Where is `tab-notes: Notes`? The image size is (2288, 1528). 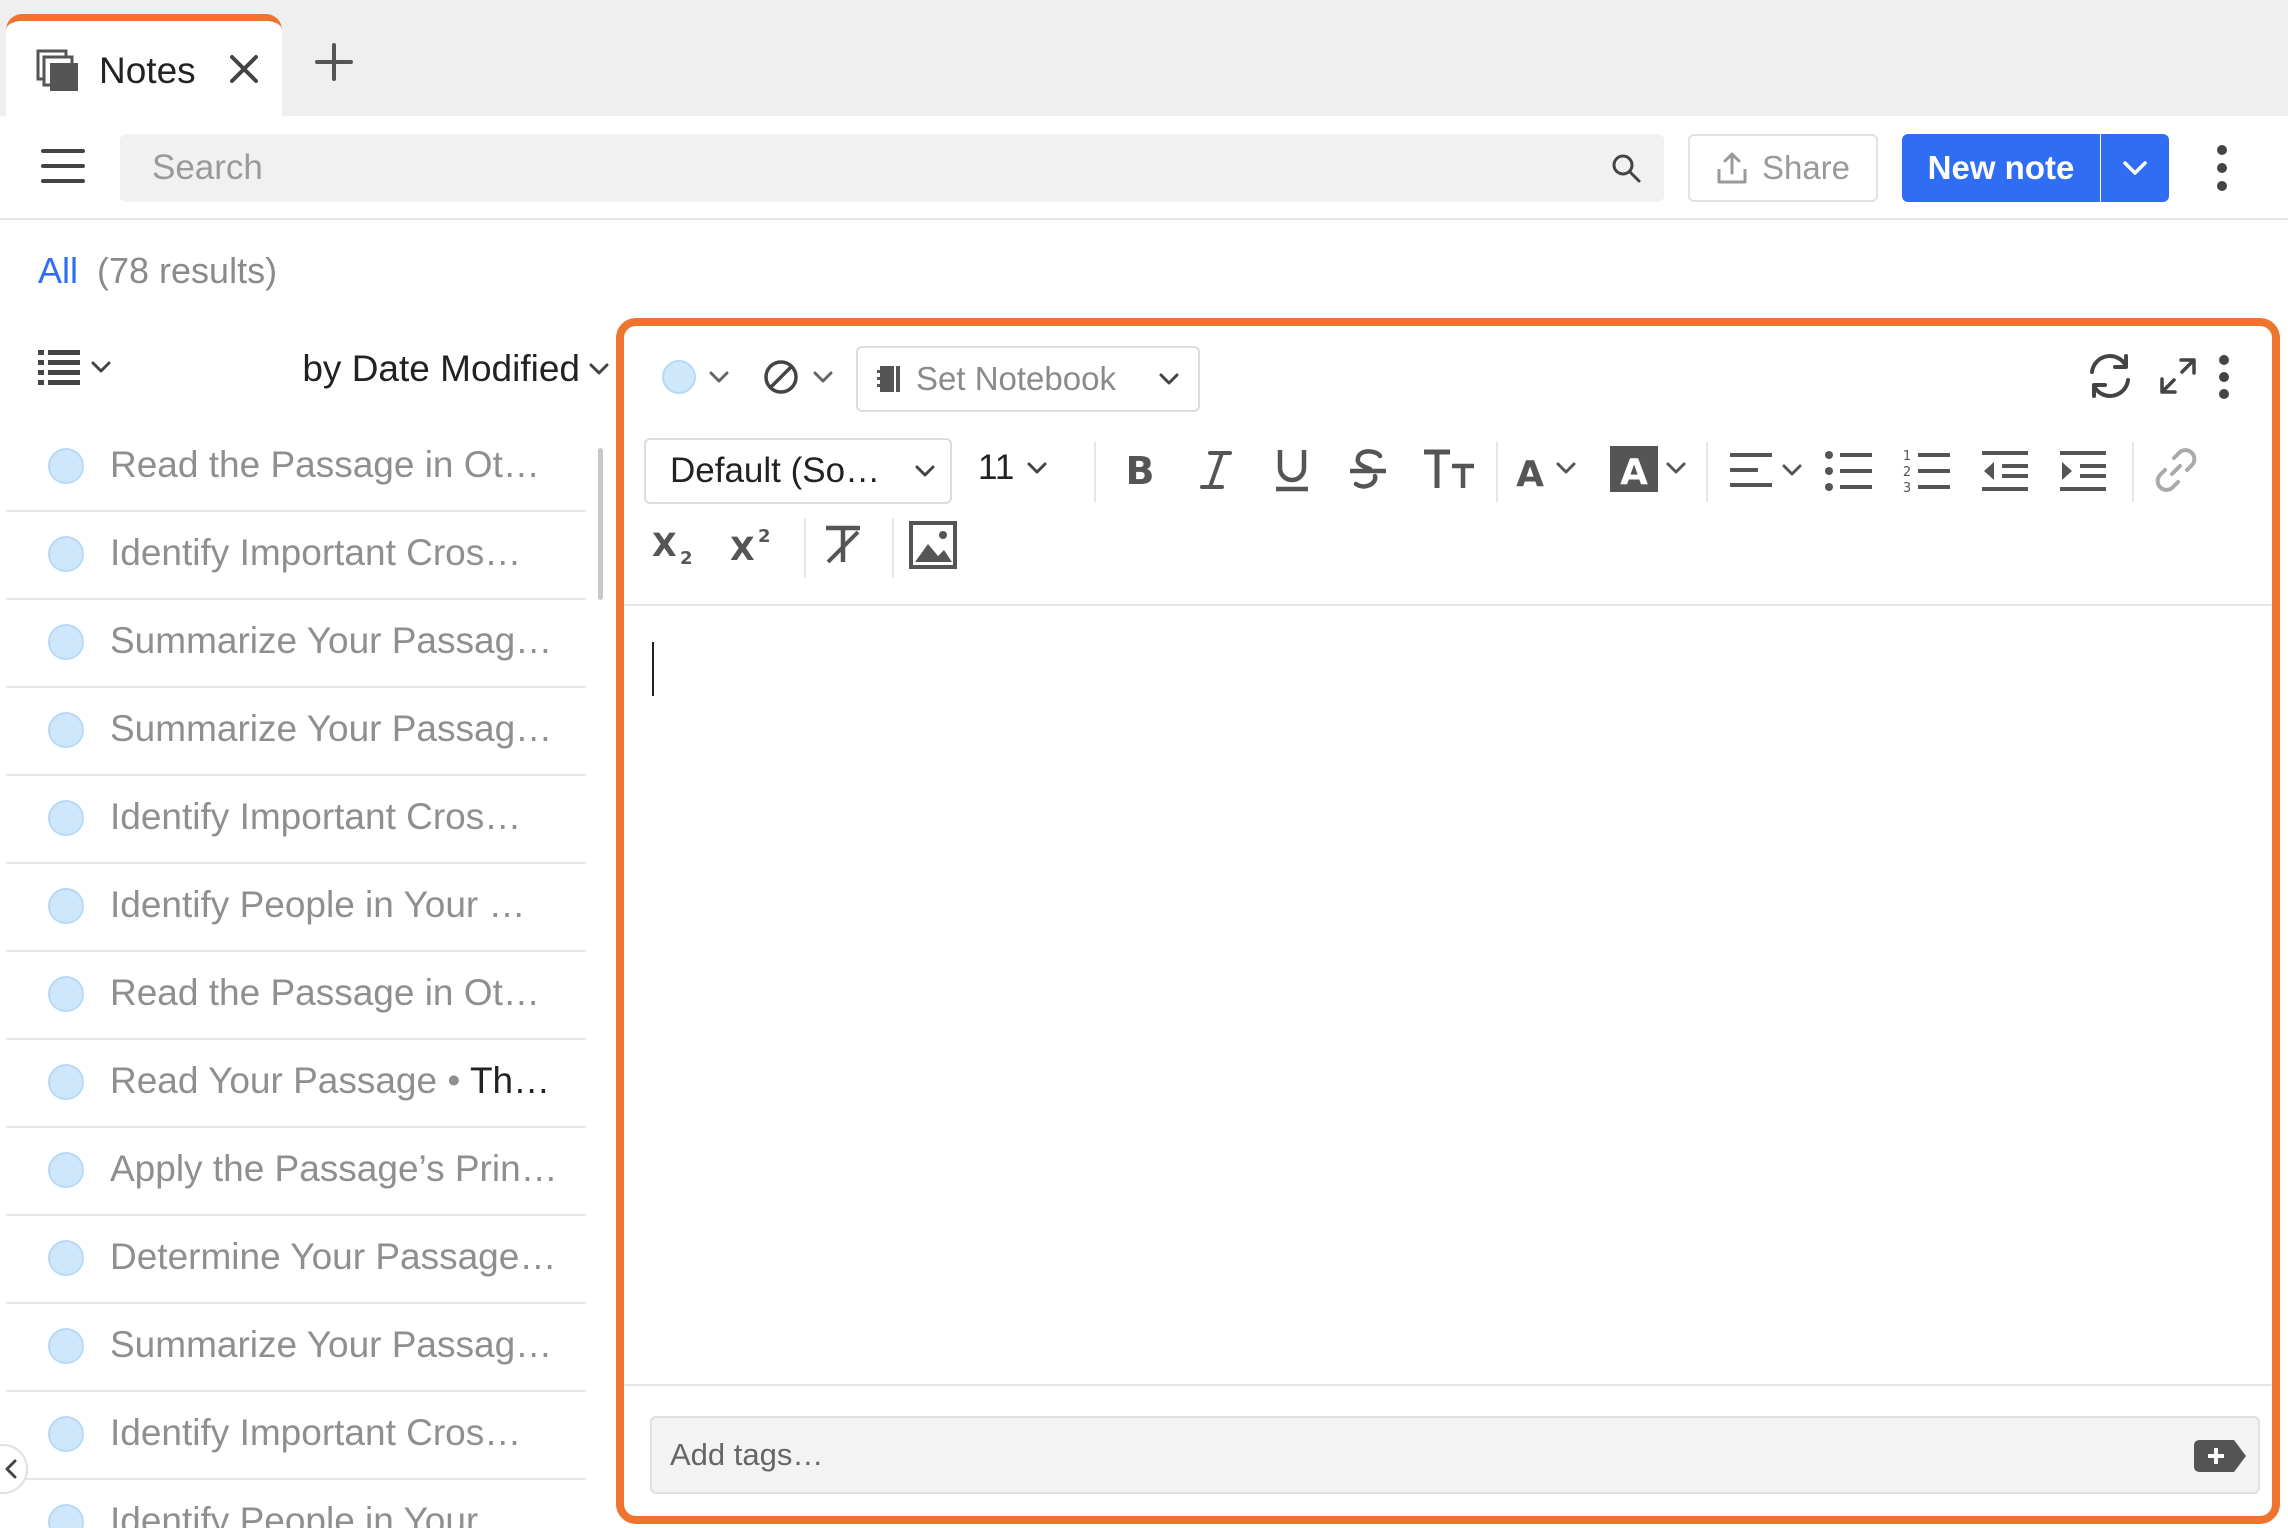
tab-notes: Notes is located at coordinates (144, 65).